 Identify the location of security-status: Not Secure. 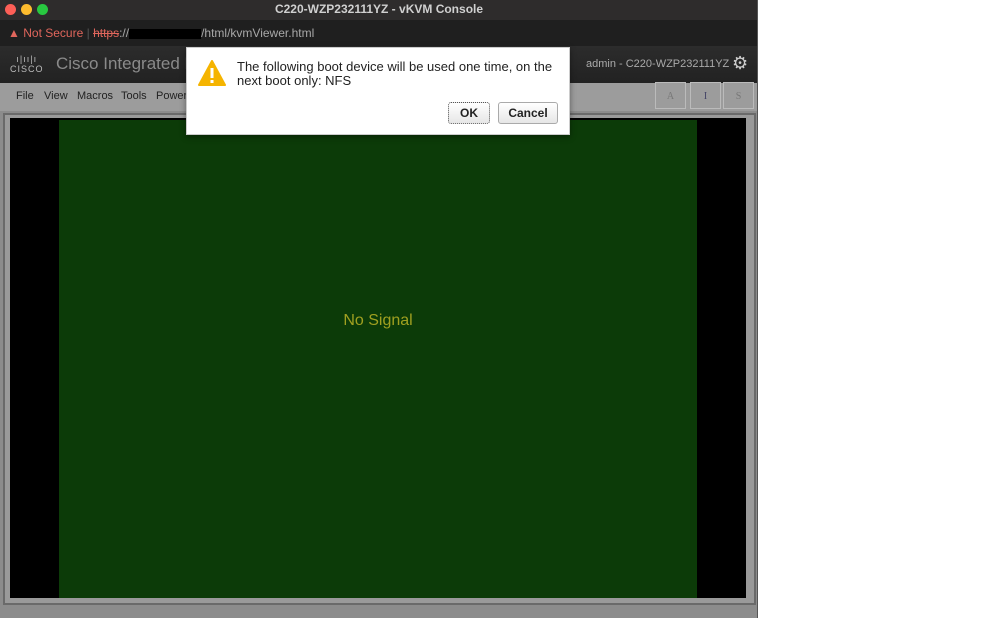
(53, 33).